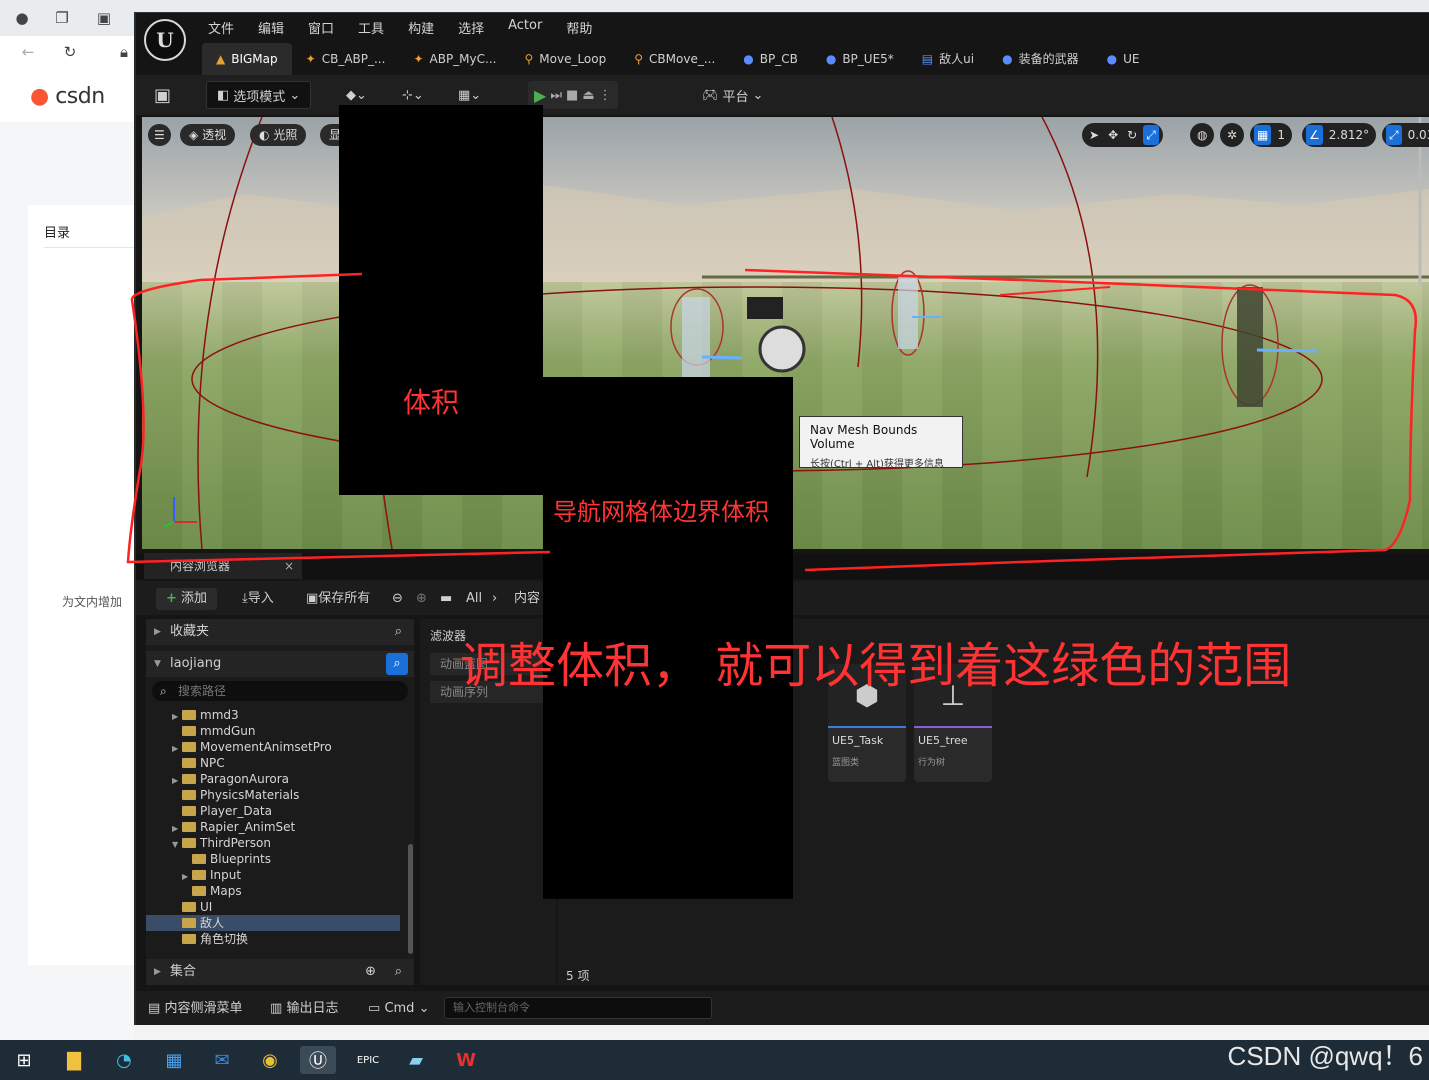 The width and height of the screenshot is (1429, 1080). What do you see at coordinates (370, 972) in the screenshot?
I see `add-collection-icon: ⊕` at bounding box center [370, 972].